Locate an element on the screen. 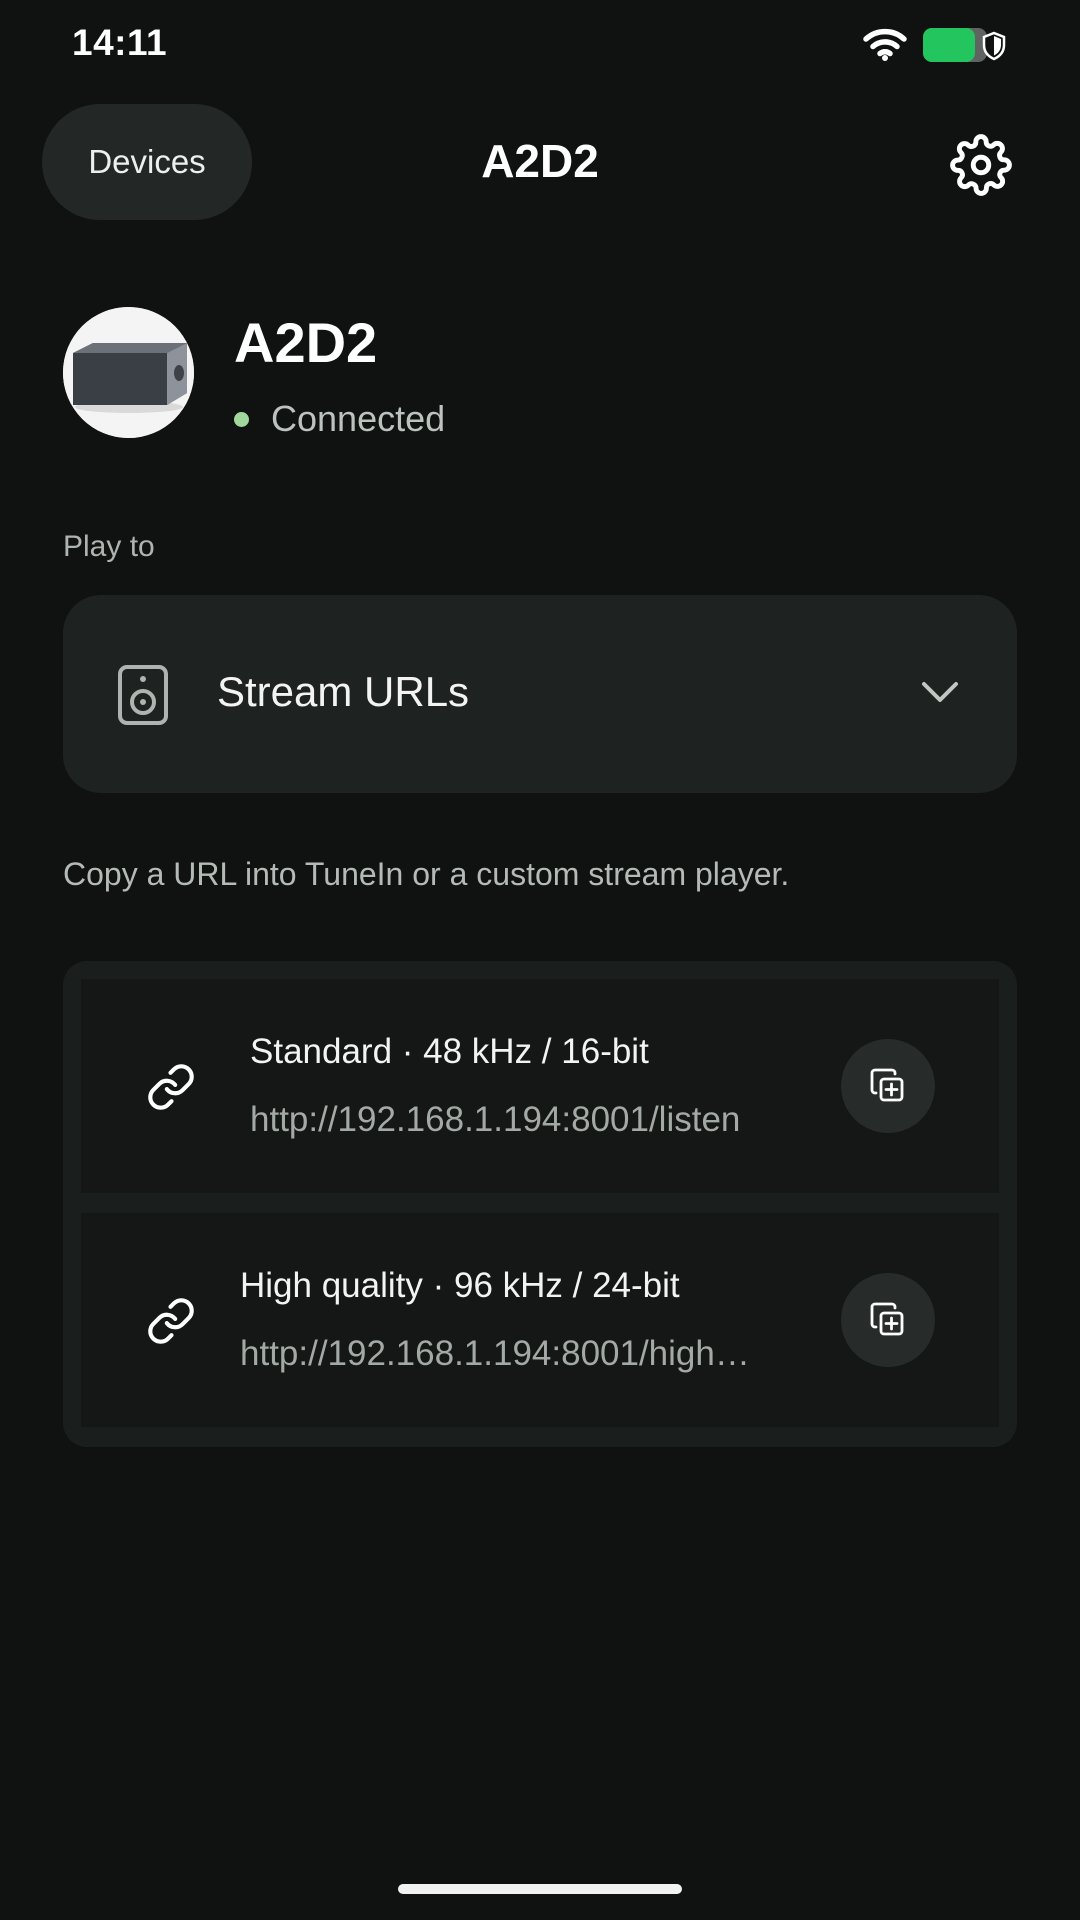  battery-icon is located at coordinates (955, 45).